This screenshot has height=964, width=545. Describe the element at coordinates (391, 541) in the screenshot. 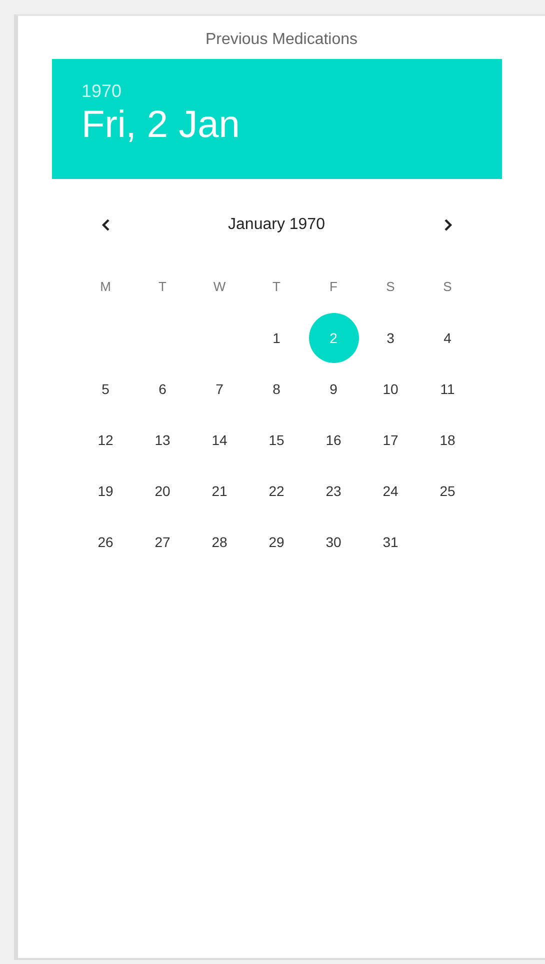

I see `calendar-day: 31` at that location.